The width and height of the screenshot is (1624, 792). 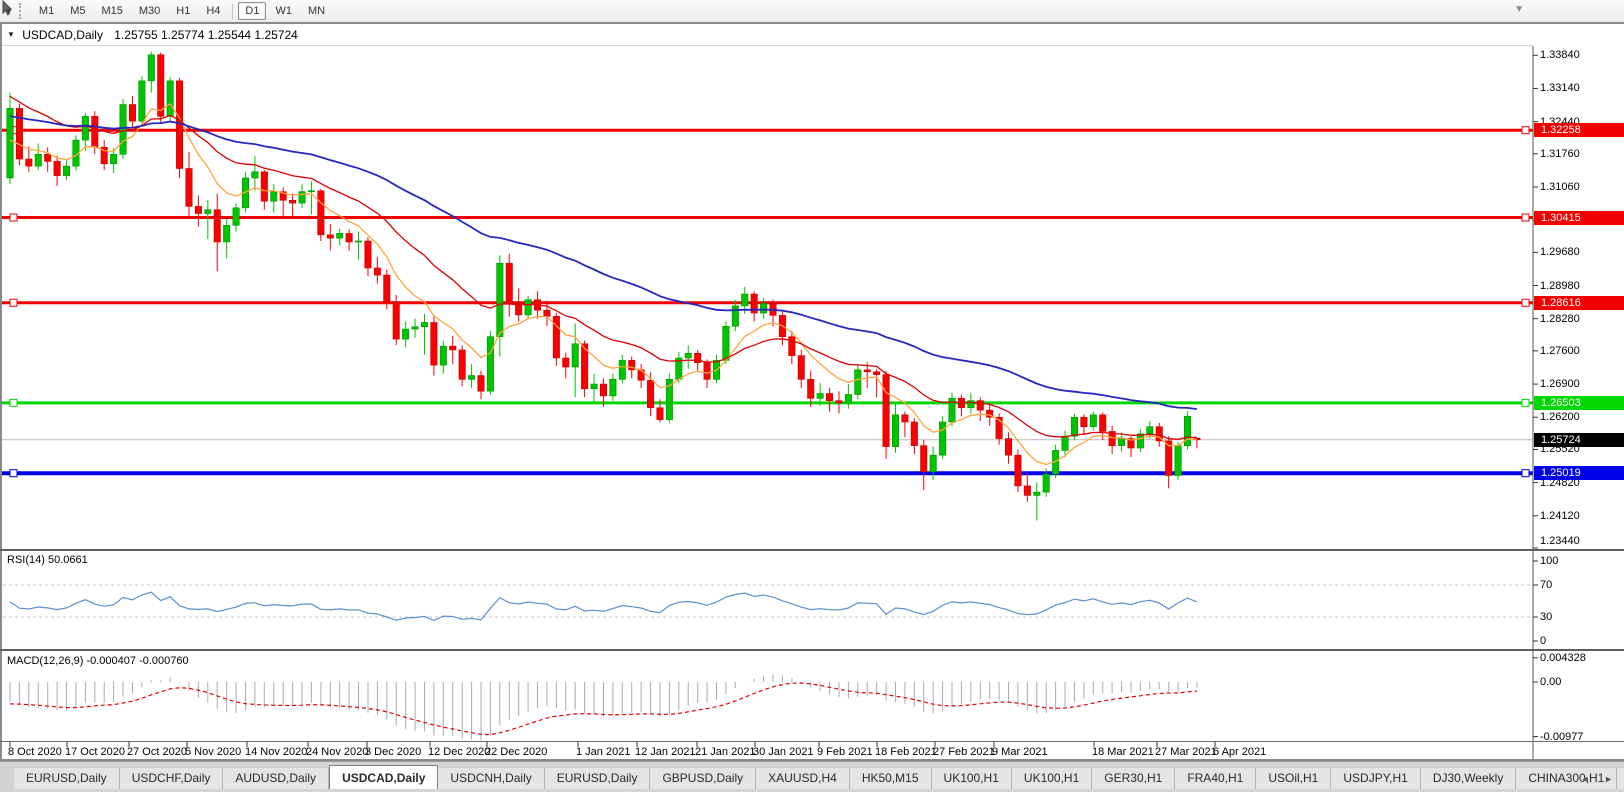 What do you see at coordinates (1123, 752) in the screenshot?
I see `time-axis-label: 18 Mar 2021` at bounding box center [1123, 752].